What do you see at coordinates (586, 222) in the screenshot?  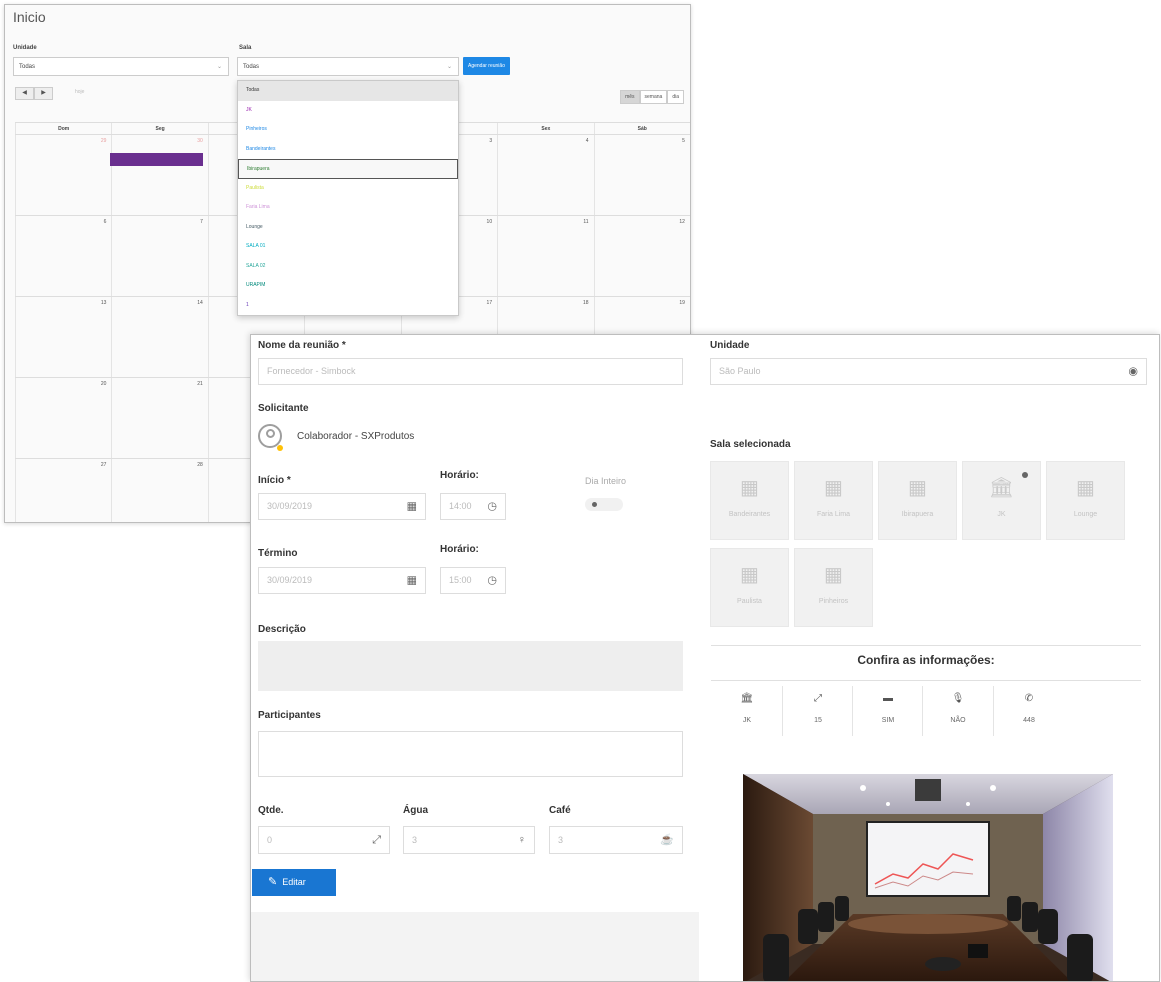 I see `day-number: 11` at bounding box center [586, 222].